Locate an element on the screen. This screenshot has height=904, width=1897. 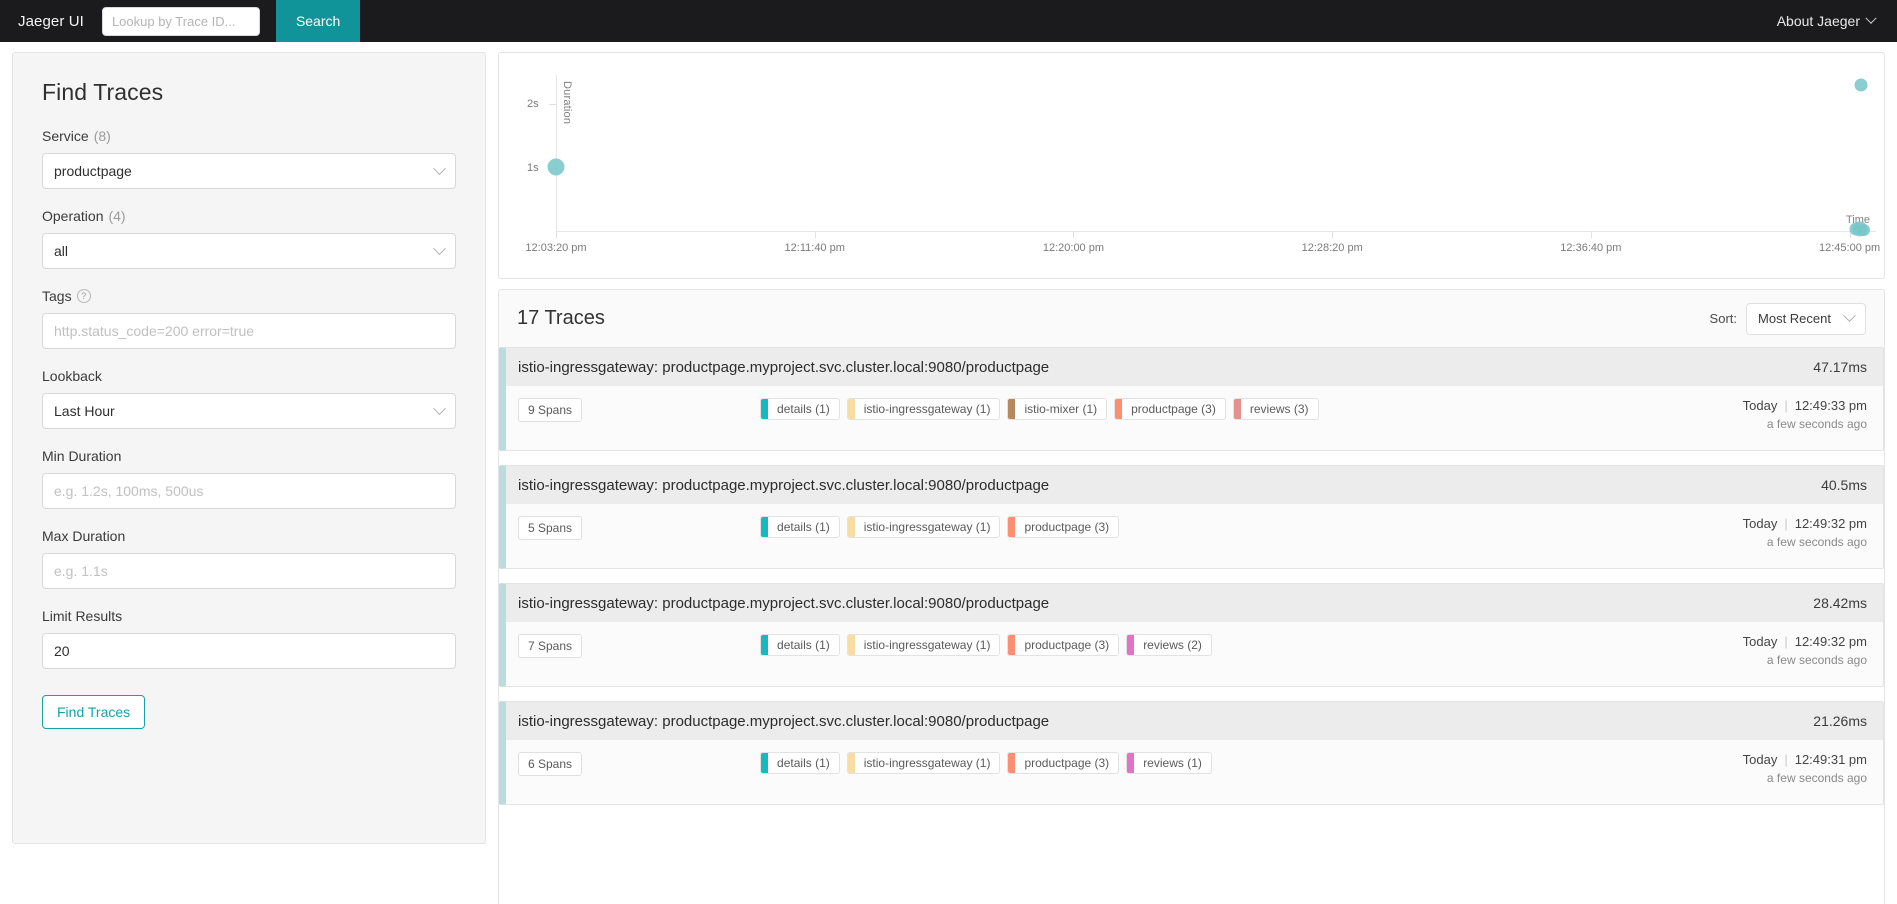
trace-timestamp: Today | 12:49:32 pm is located at coordinates (1805, 523).